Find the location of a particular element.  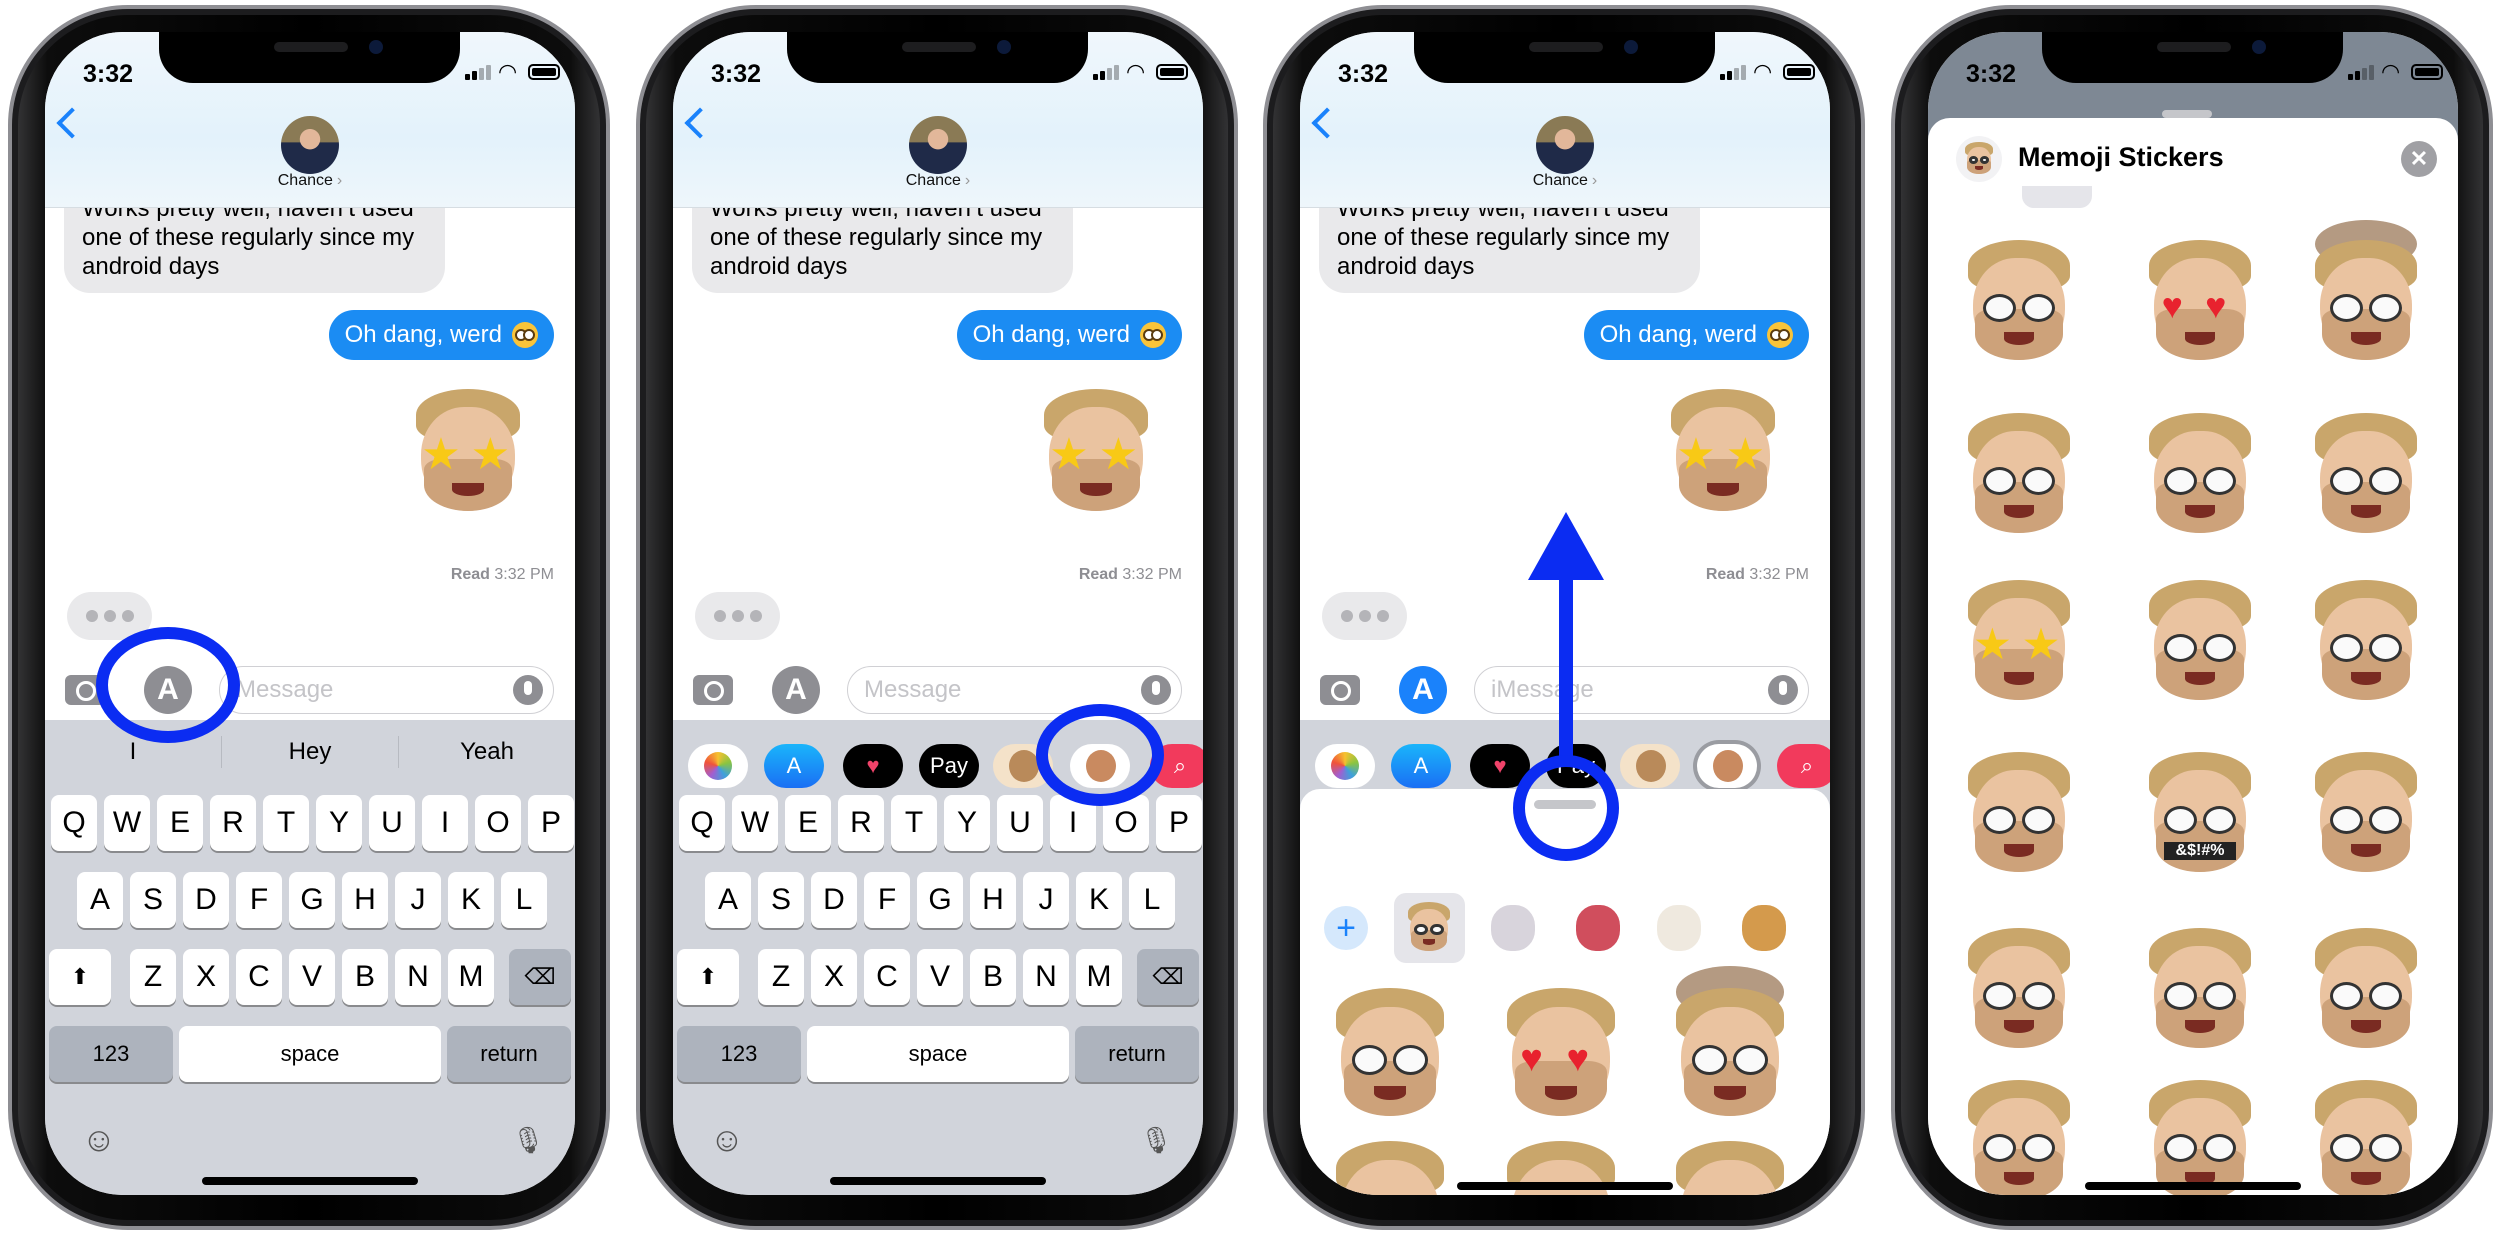

drag-handle is located at coordinates (2187, 114).